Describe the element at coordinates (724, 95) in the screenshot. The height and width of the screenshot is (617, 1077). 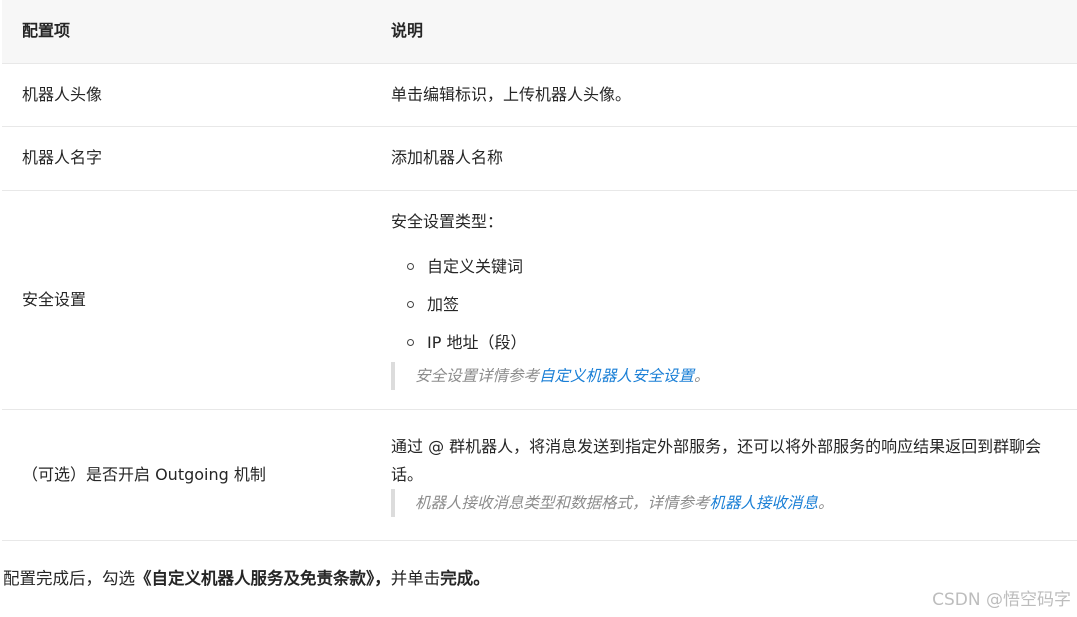
I see `row-avatar-desc: 单击编辑标识，上传机器人头像。` at that location.